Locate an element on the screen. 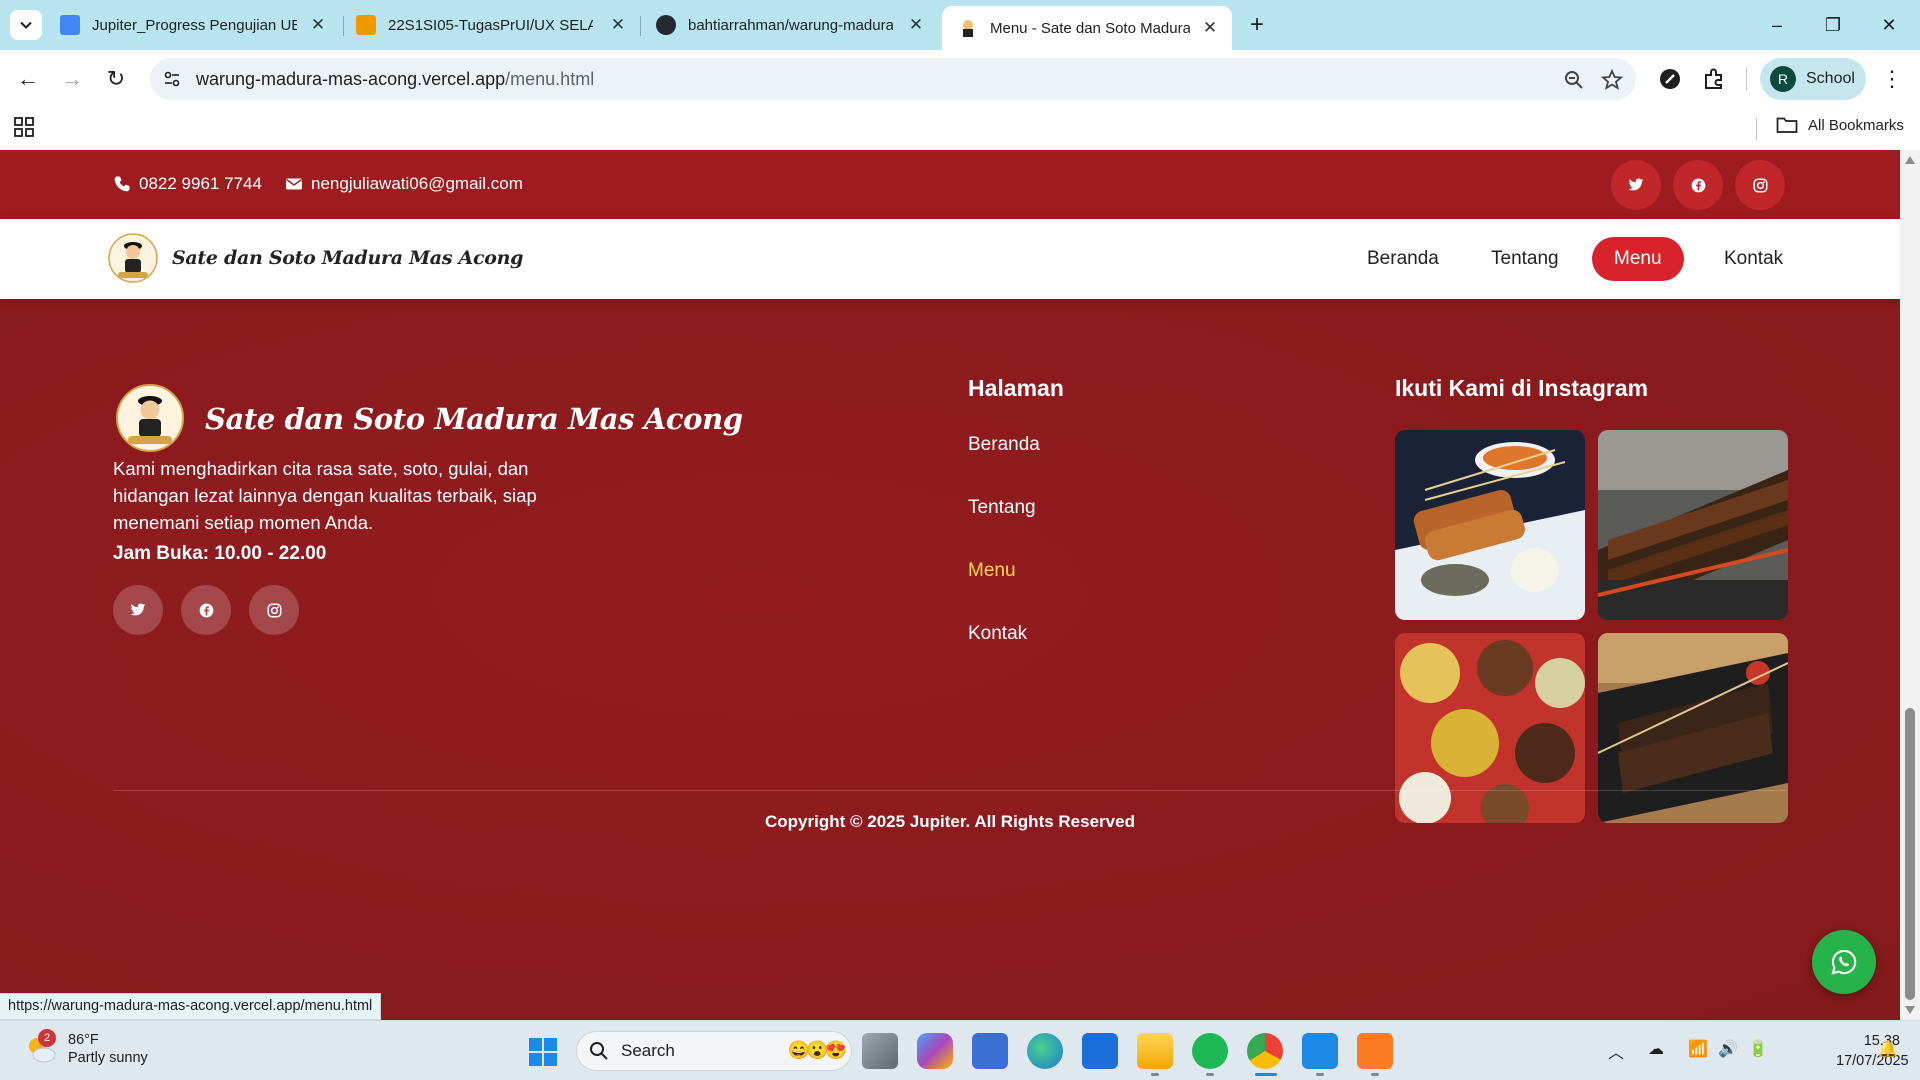 Image resolution: width=1920 pixels, height=1080 pixels. tab-search-button is located at coordinates (26, 25).